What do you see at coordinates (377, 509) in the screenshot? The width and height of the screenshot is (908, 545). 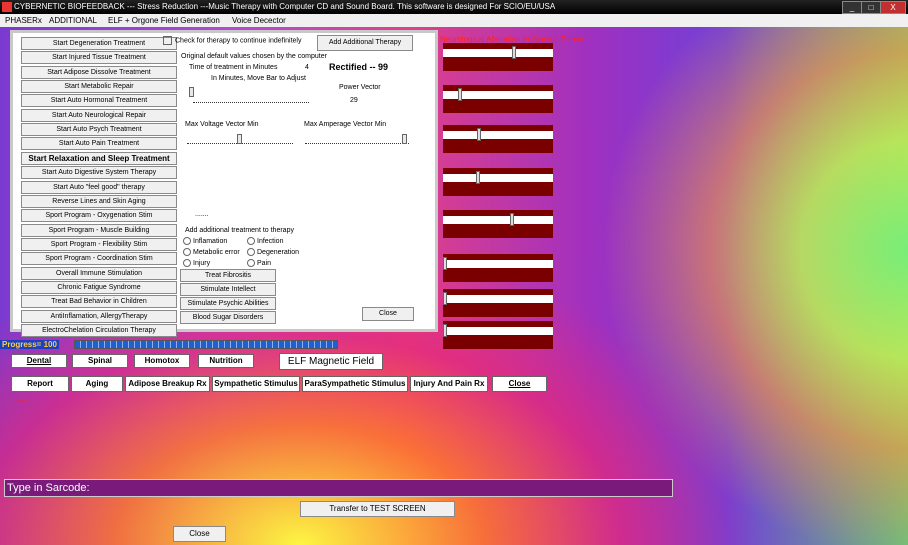 I see `transfer-test-screen-button: Transfer to TEST SCREEN` at bounding box center [377, 509].